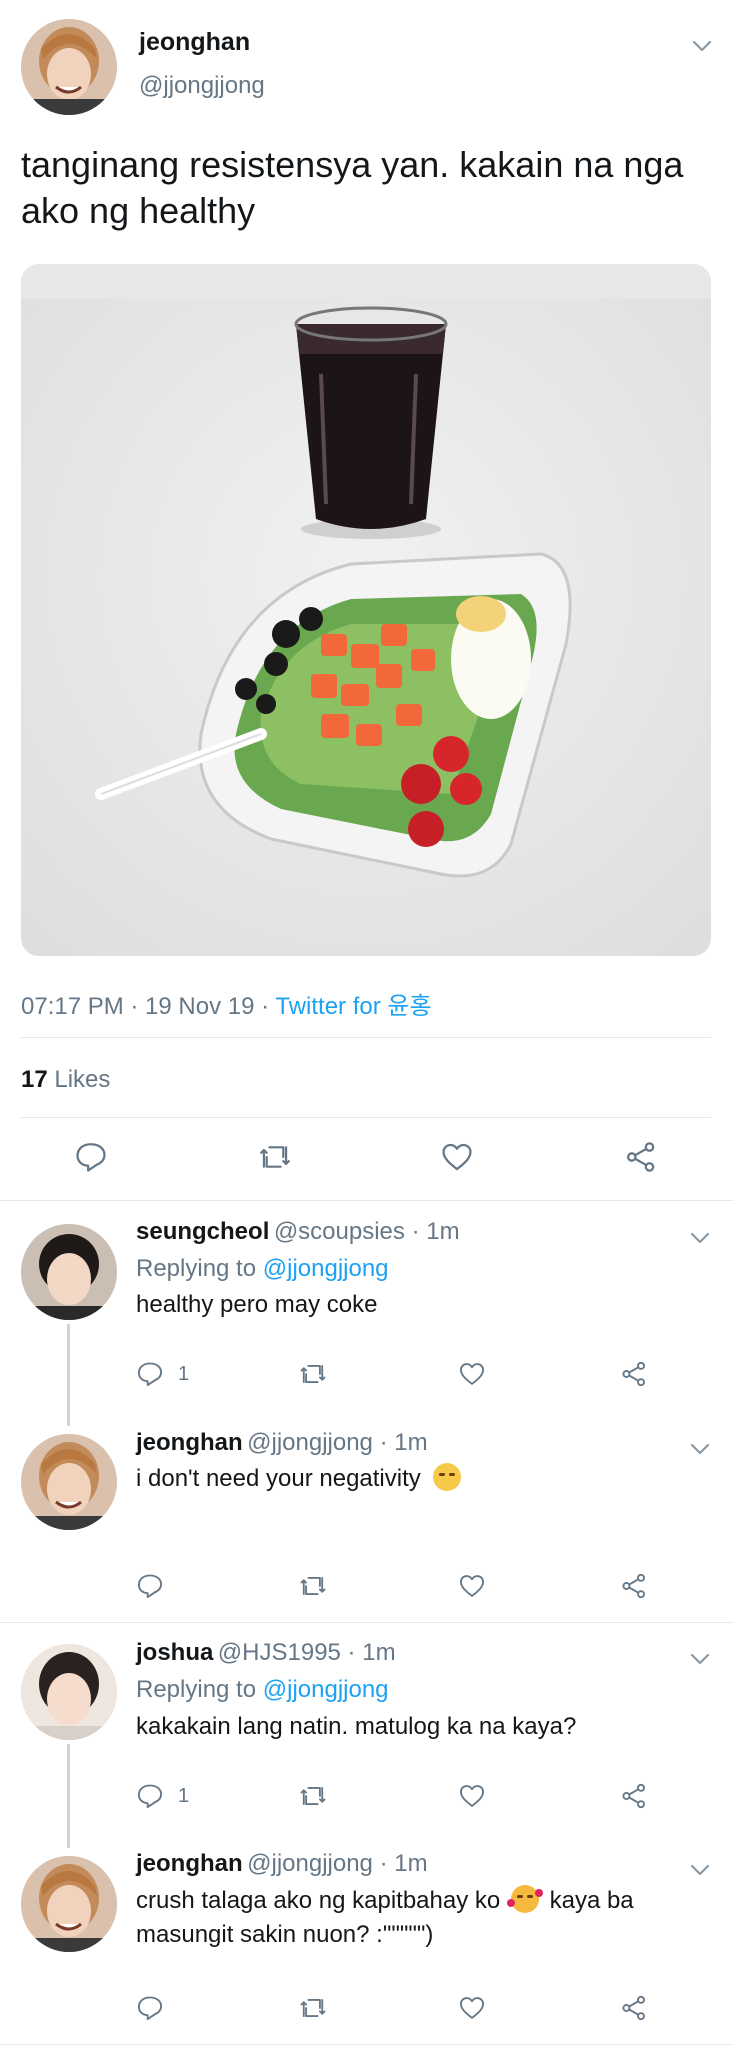  What do you see at coordinates (69, 67) in the screenshot?
I see `main-avatar` at bounding box center [69, 67].